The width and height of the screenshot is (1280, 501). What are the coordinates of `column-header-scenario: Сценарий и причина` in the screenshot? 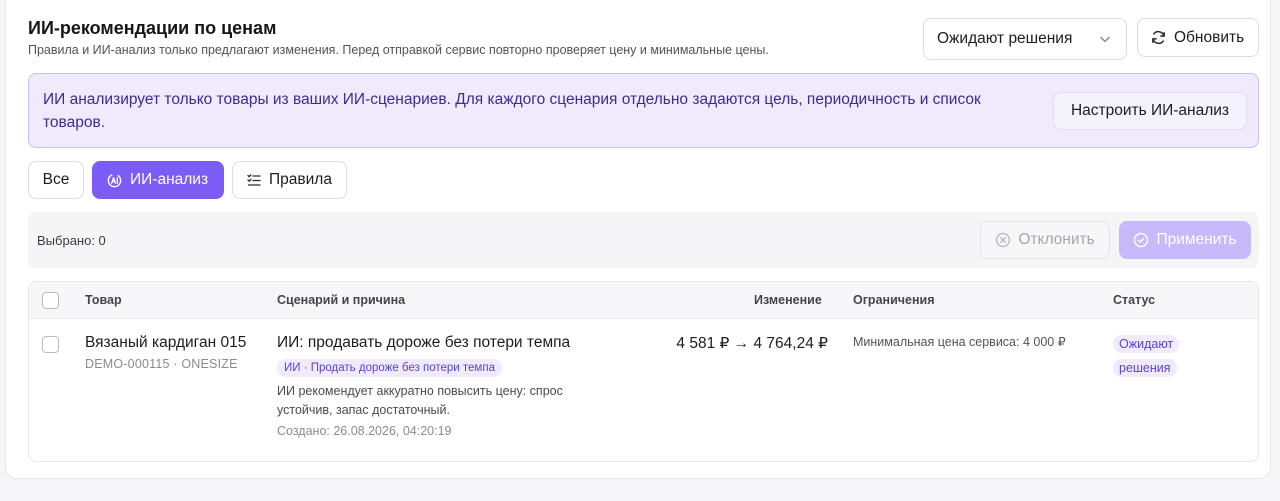 It's located at (341, 300).